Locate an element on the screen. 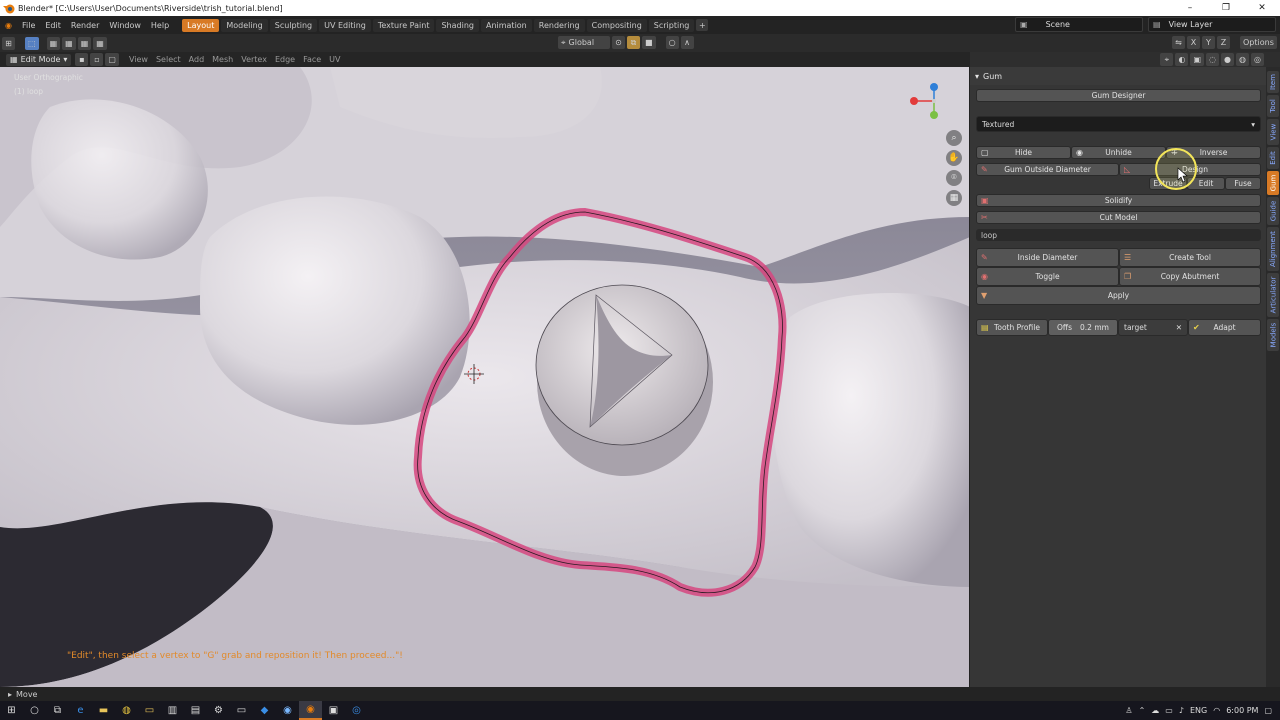  offset-field: Offs 0.2 mm is located at coordinates (1083, 327).